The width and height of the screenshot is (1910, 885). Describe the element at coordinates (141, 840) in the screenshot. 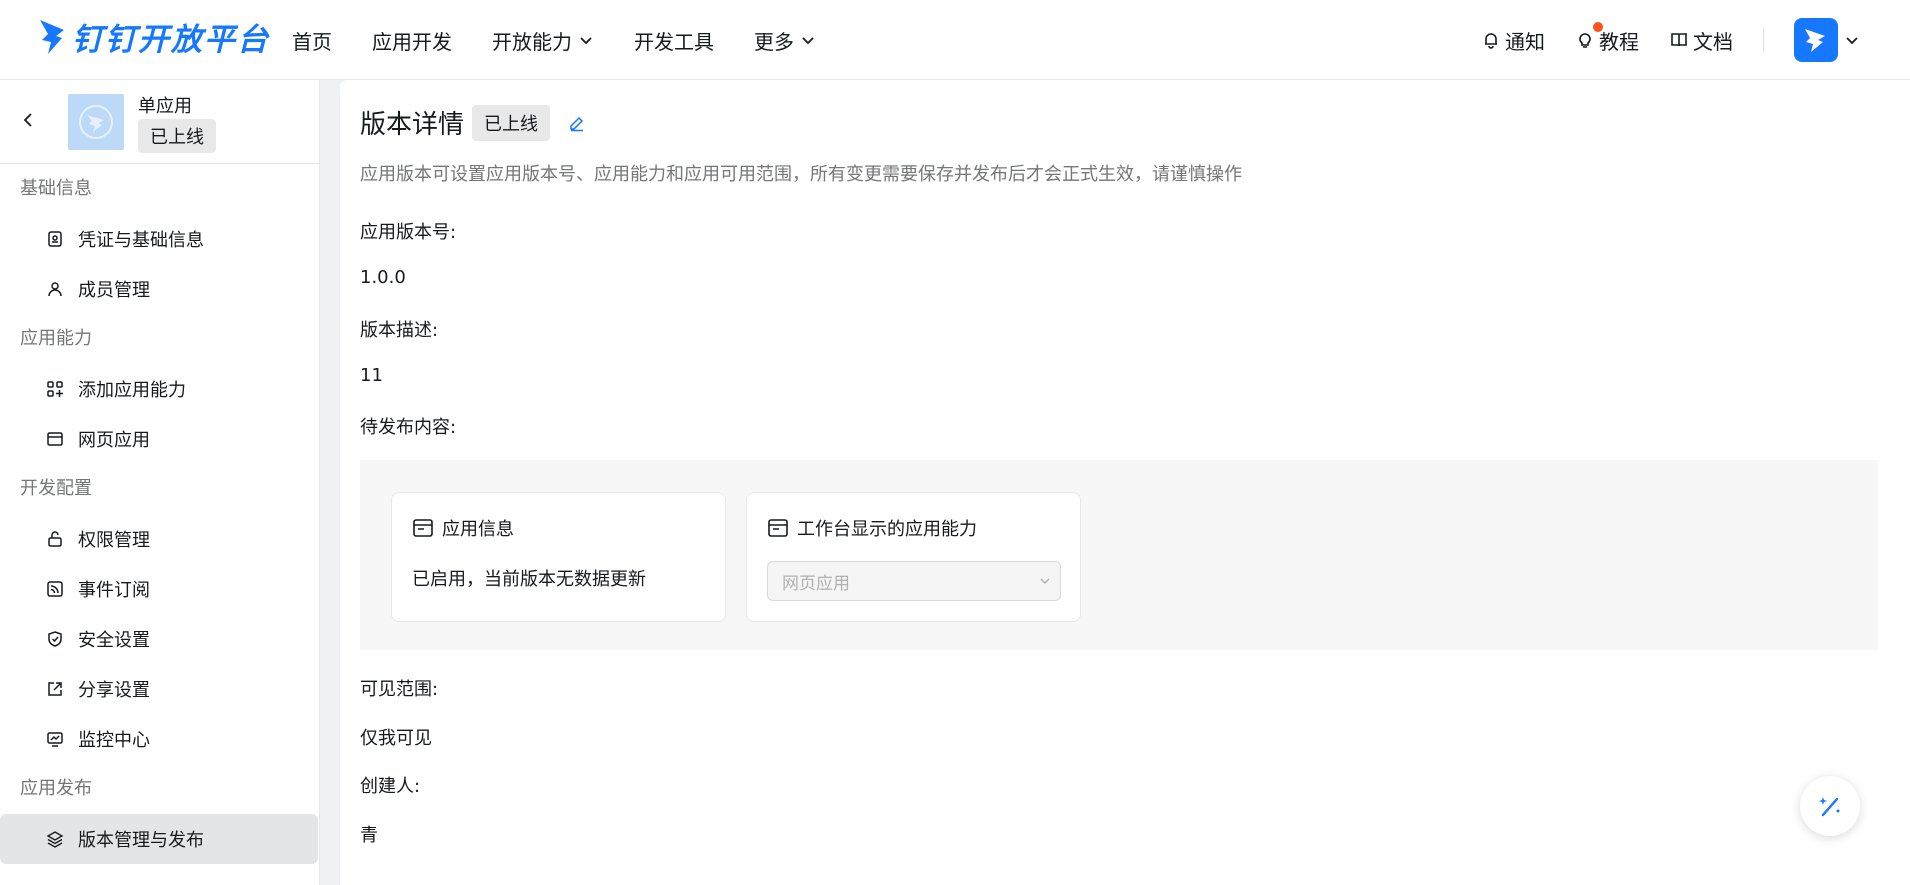

I see `sidebar-item-label: 版本管理与发布` at that location.